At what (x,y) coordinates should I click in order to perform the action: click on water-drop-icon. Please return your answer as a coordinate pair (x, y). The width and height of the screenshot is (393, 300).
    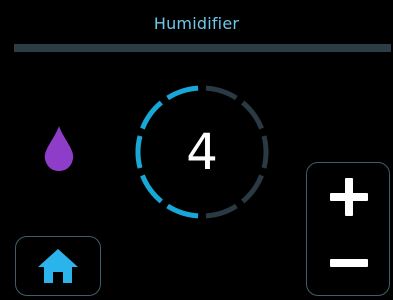
    Looking at the image, I should click on (59, 148).